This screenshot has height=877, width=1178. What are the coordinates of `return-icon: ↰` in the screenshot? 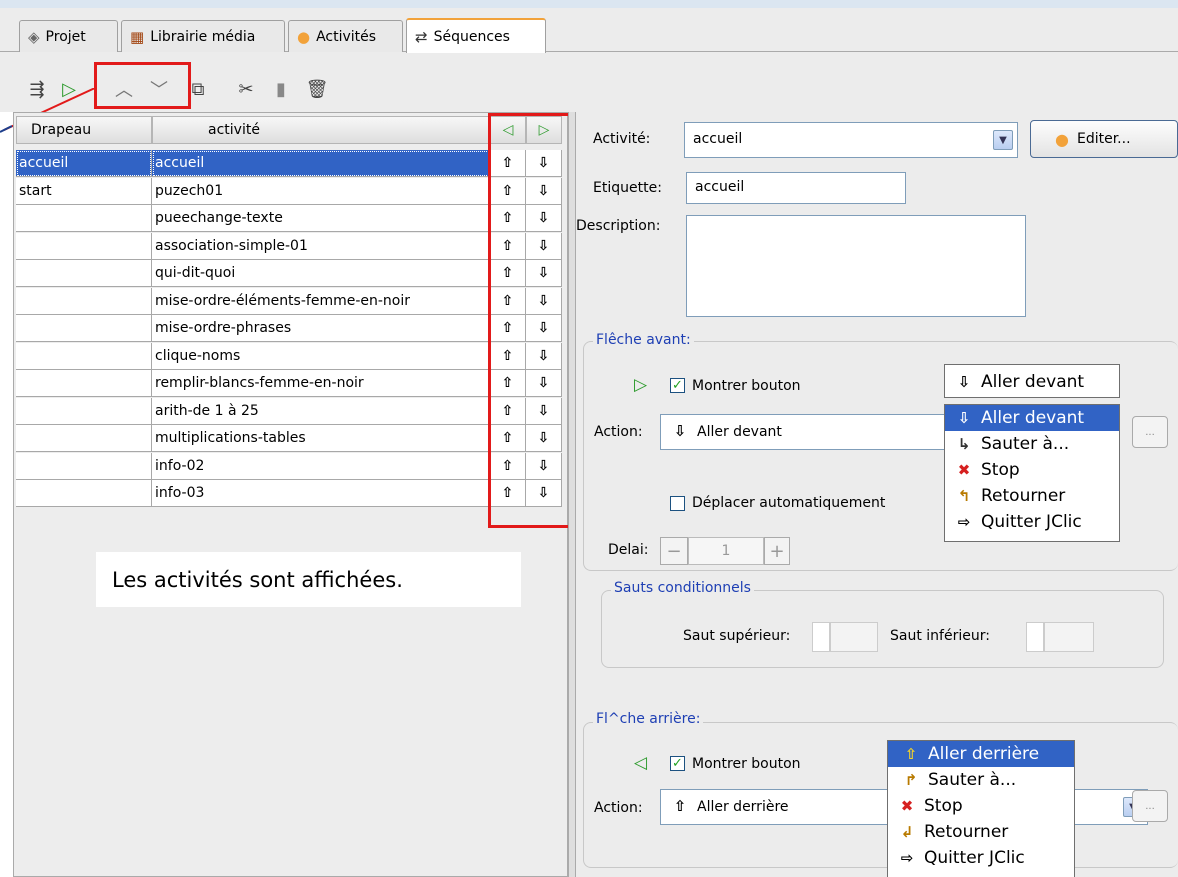 It's located at (964, 496).